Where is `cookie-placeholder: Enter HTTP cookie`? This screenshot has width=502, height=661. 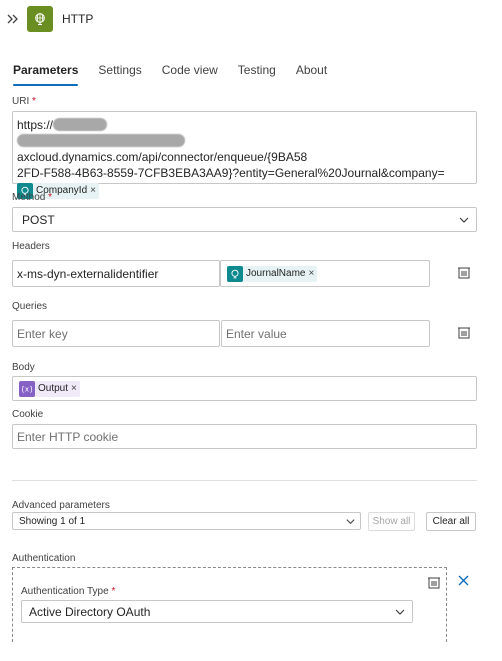 cookie-placeholder: Enter HTTP cookie is located at coordinates (68, 436).